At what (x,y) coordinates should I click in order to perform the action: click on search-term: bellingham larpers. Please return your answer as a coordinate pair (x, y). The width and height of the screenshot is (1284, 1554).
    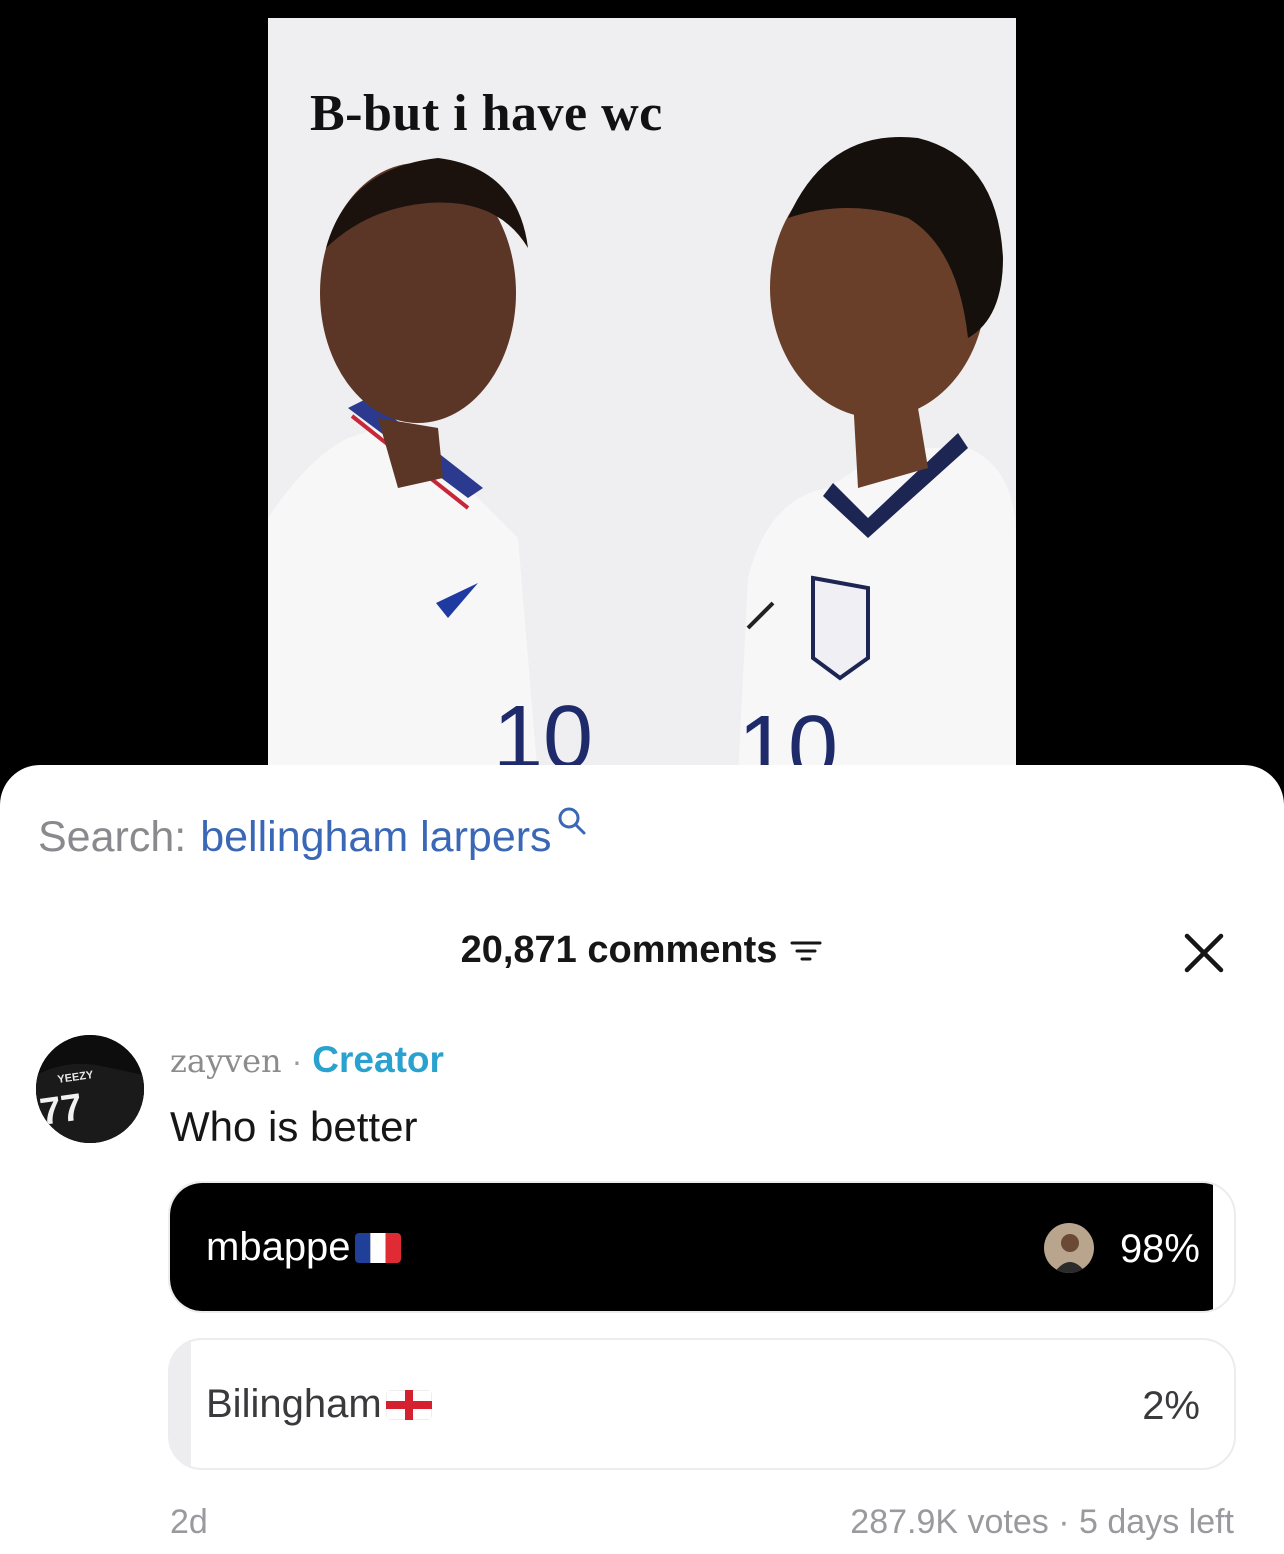
    Looking at the image, I should click on (375, 837).